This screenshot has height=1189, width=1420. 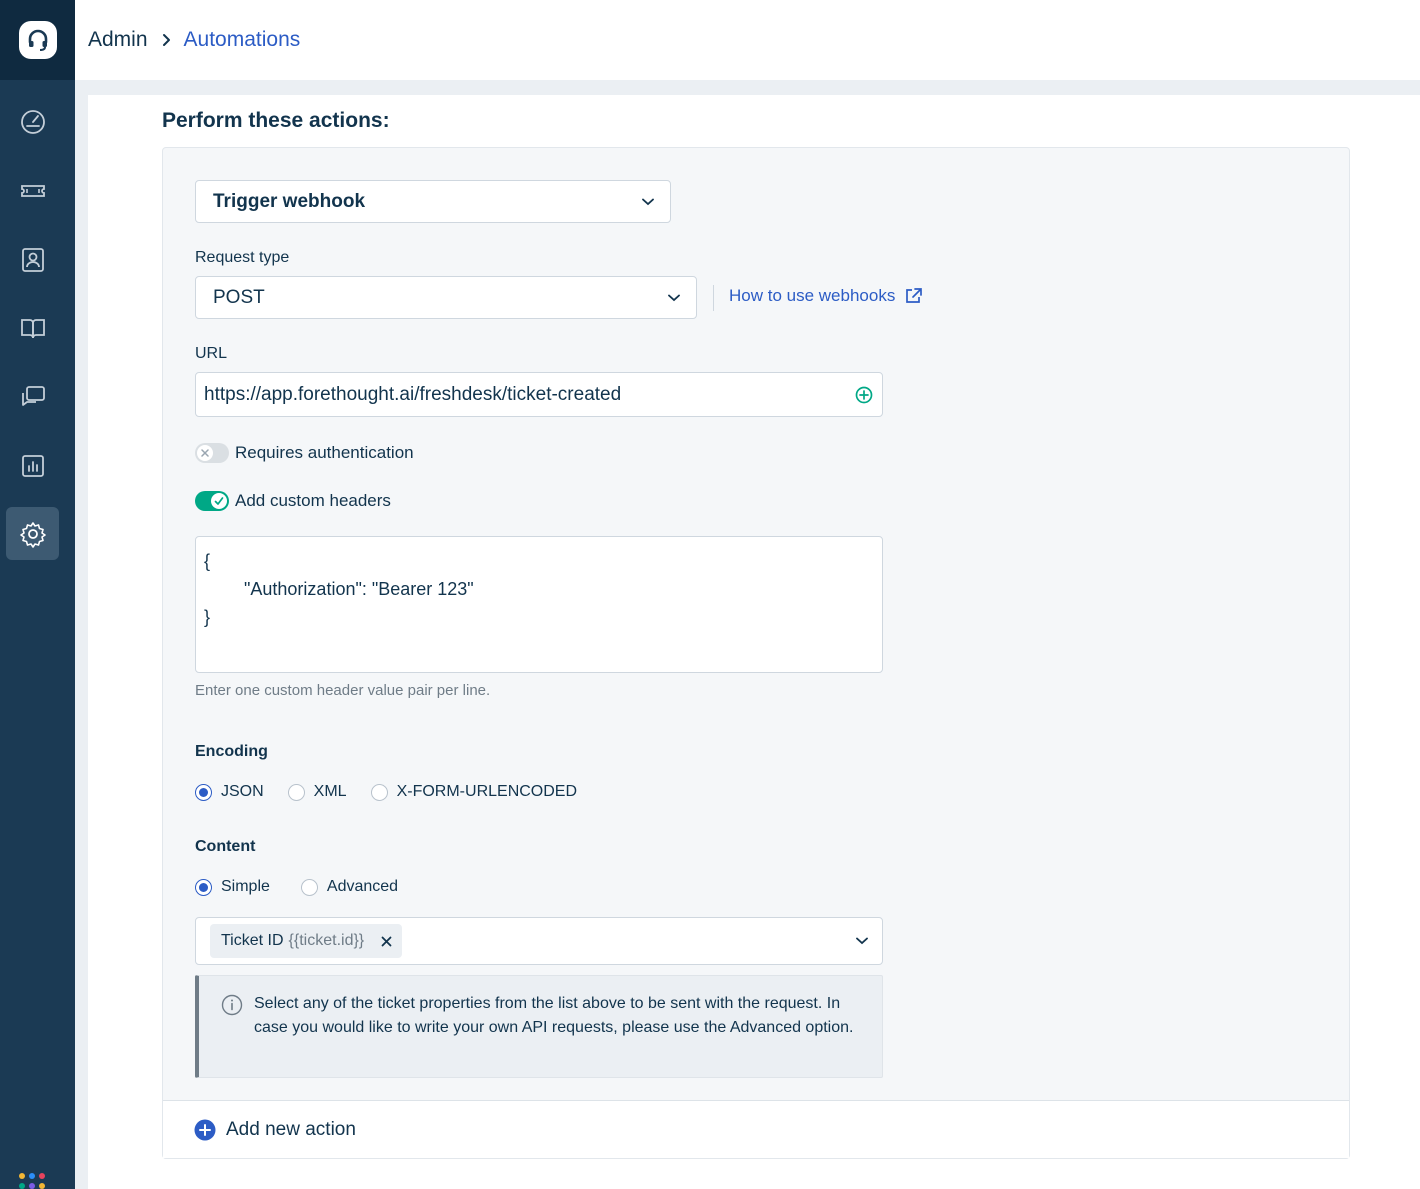 What do you see at coordinates (289, 201) in the screenshot?
I see `action-type-value: Trigger webhook` at bounding box center [289, 201].